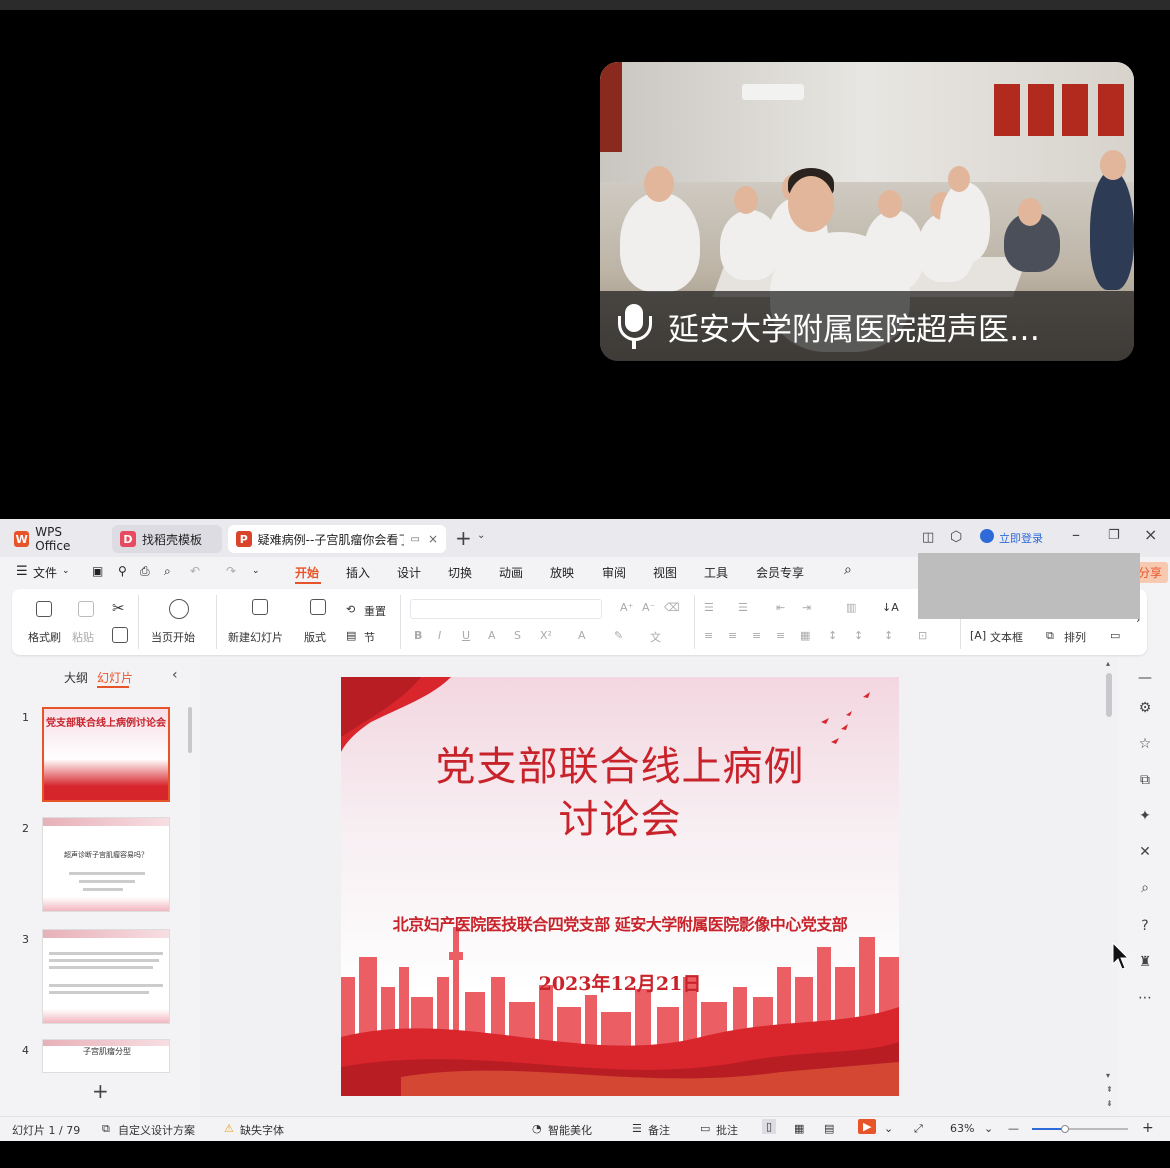 This screenshot has width=1170, height=1168. What do you see at coordinates (962, 1128) in the screenshot?
I see `zoom-level: 63%` at bounding box center [962, 1128].